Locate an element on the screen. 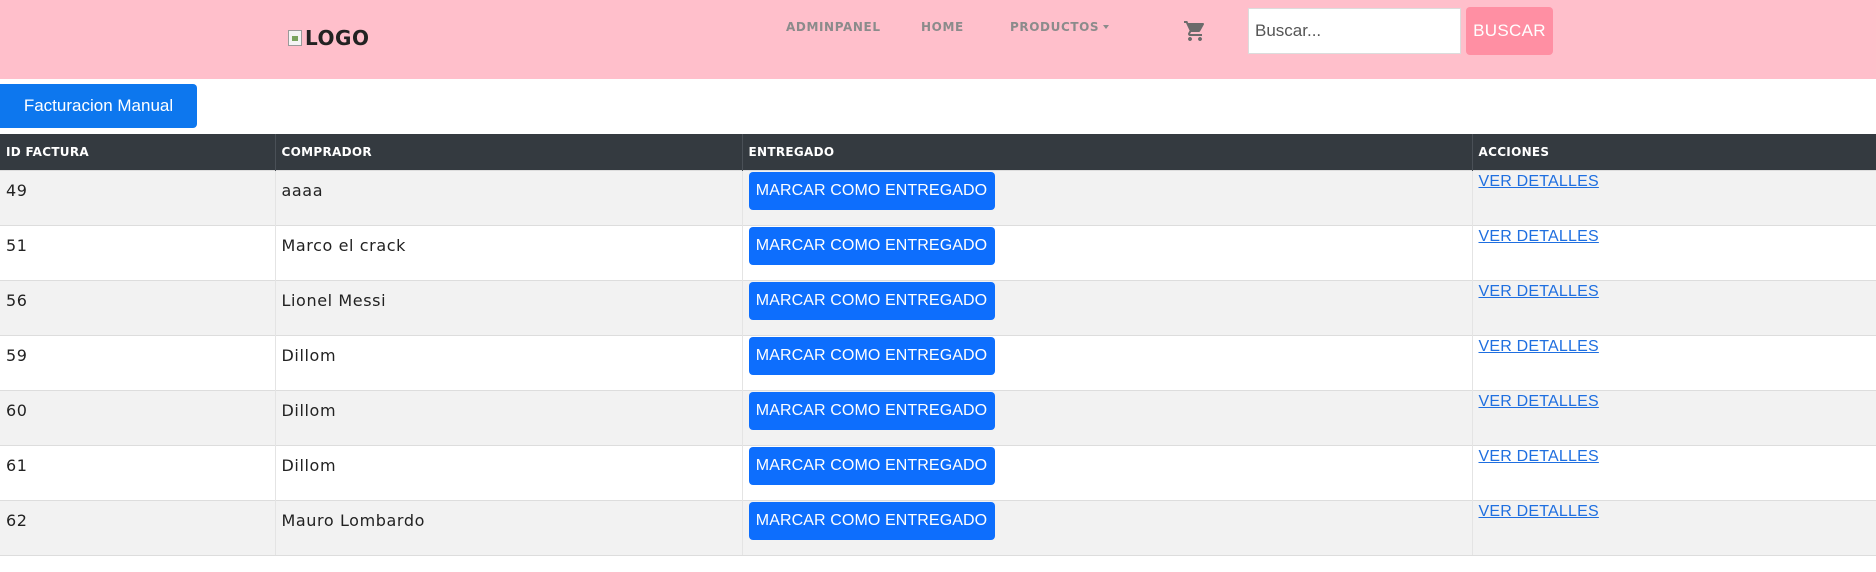 This screenshot has height=580, width=1876. cell-id: 62 is located at coordinates (138, 528).